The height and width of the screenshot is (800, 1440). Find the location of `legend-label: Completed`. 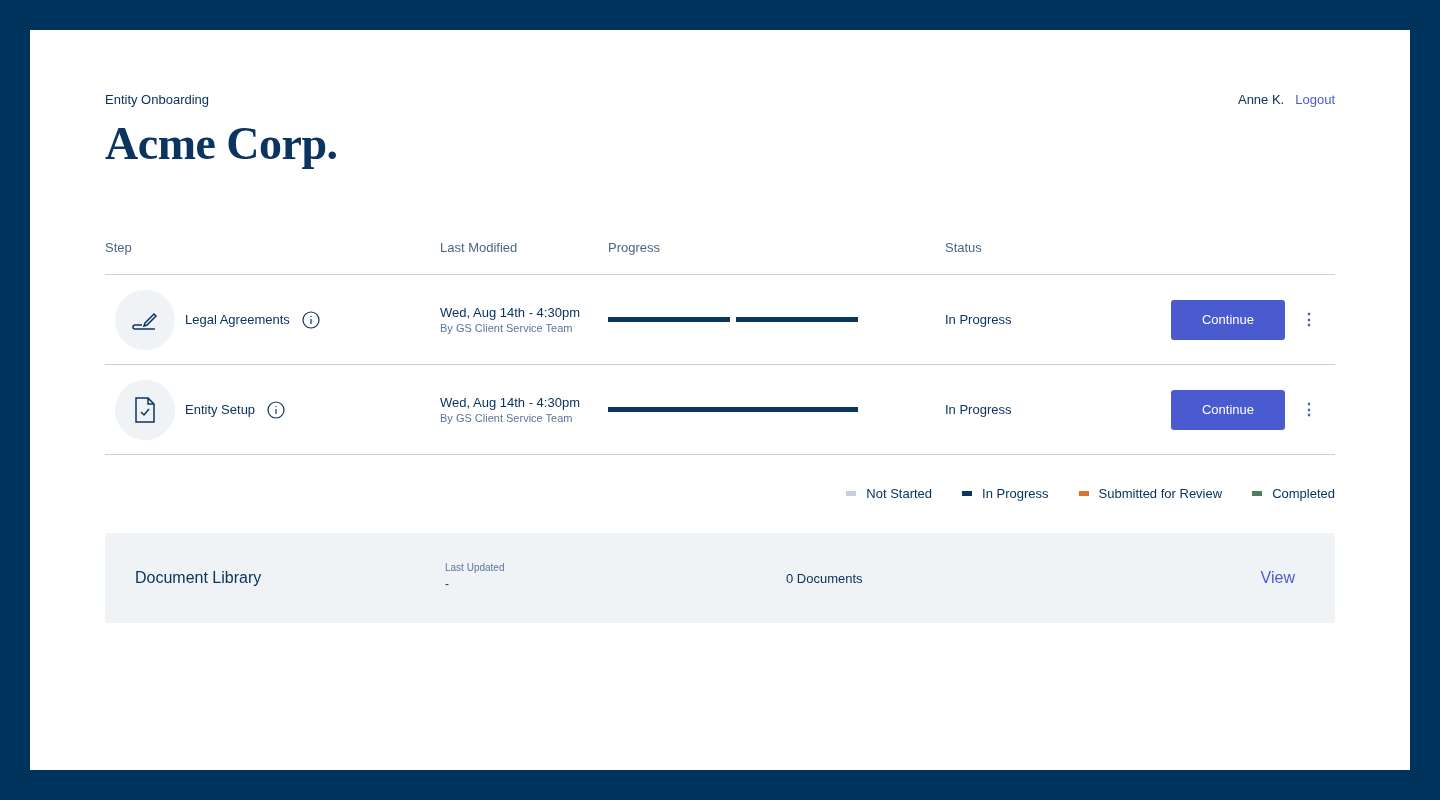

legend-label: Completed is located at coordinates (1303, 493).